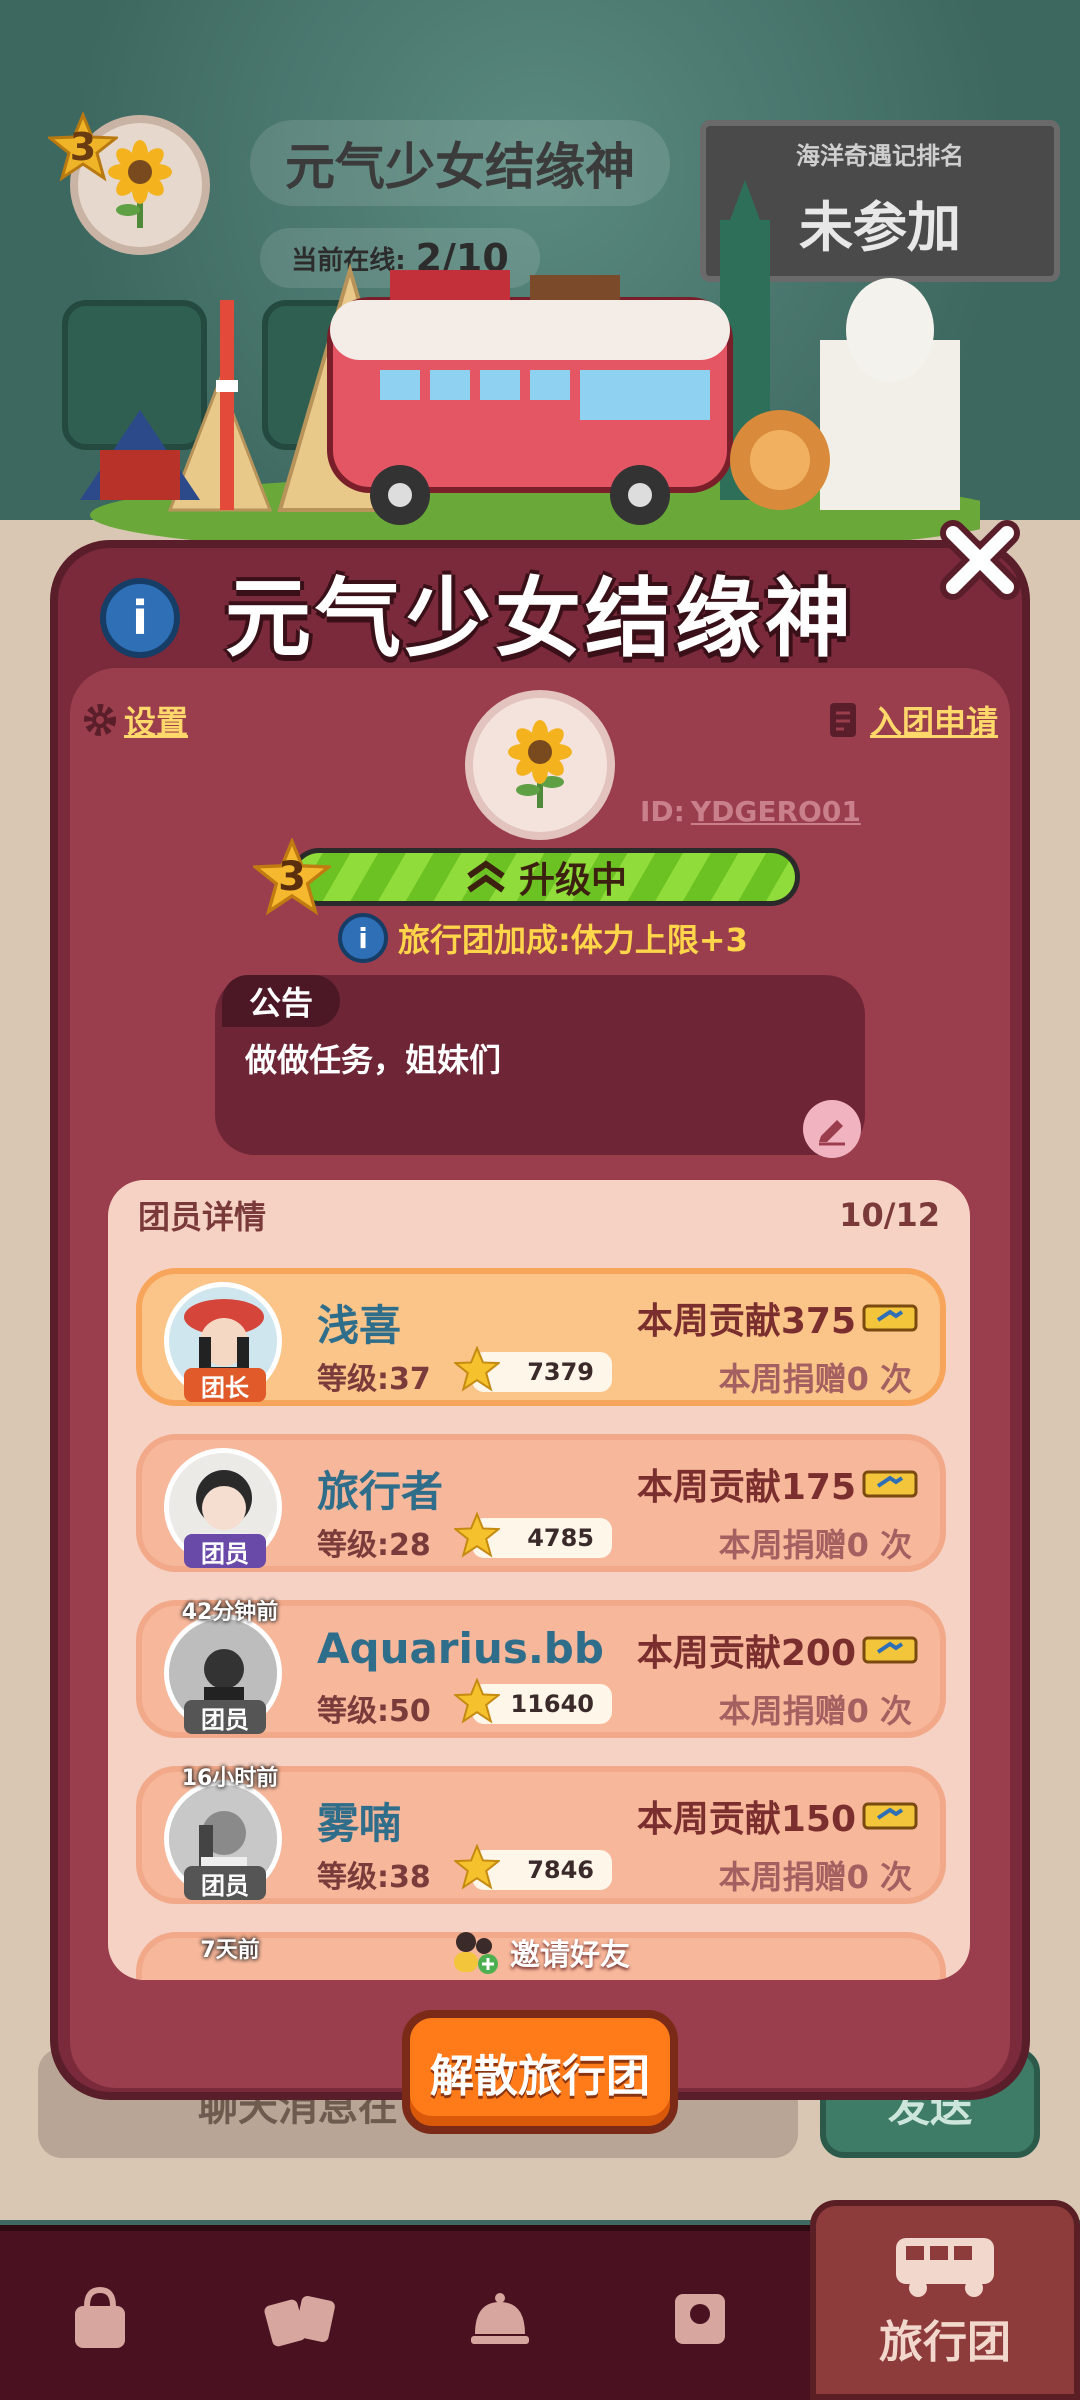 The image size is (1080, 2400). I want to click on member-last-seen: 42分钟前, so click(230, 1612).